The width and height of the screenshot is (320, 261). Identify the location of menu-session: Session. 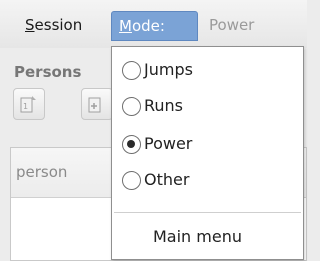
(53, 26).